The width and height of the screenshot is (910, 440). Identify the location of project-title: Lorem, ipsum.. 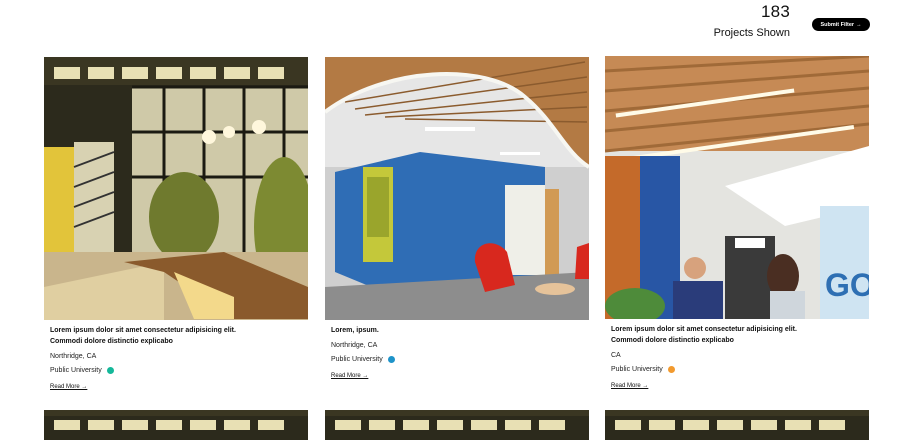
(355, 330).